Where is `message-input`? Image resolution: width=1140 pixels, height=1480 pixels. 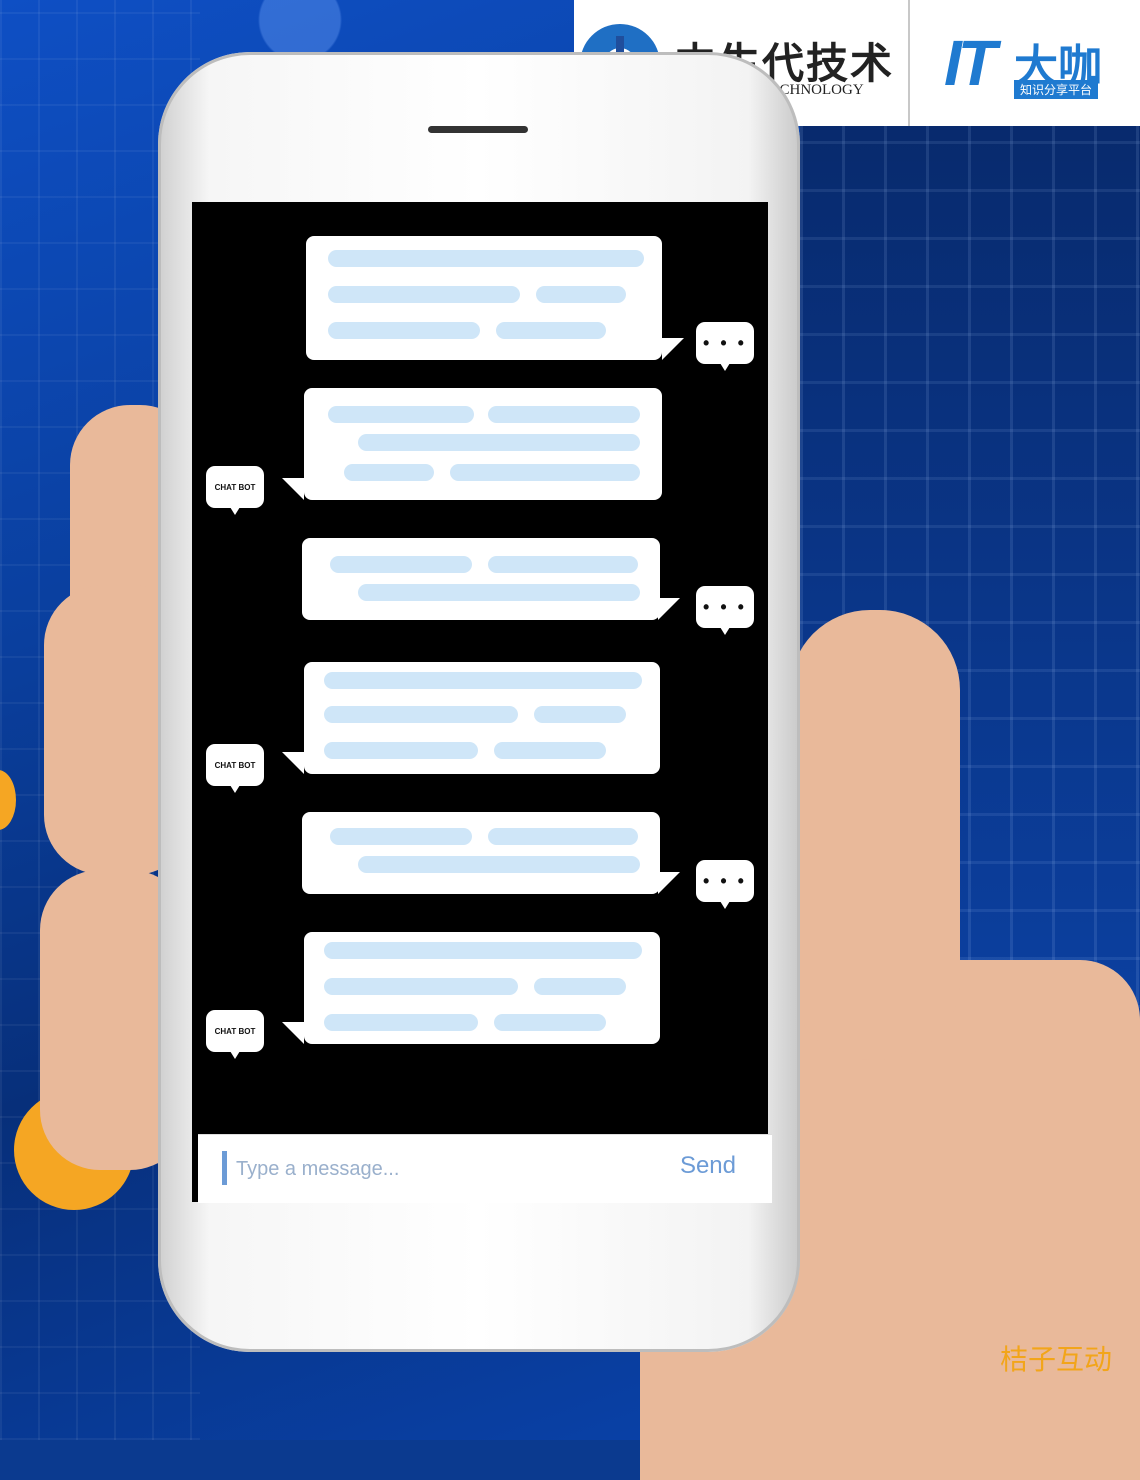 message-input is located at coordinates (416, 1169).